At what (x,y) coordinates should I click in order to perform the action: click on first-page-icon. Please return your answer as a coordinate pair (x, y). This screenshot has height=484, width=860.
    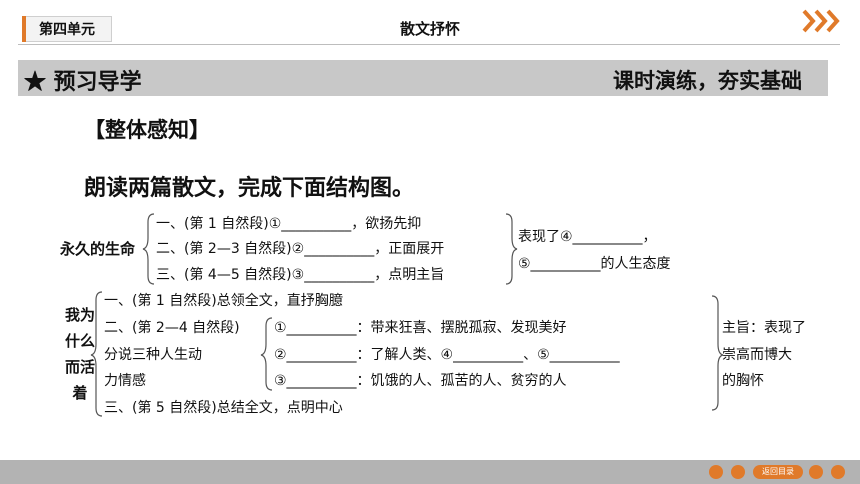
    Looking at the image, I should click on (716, 472).